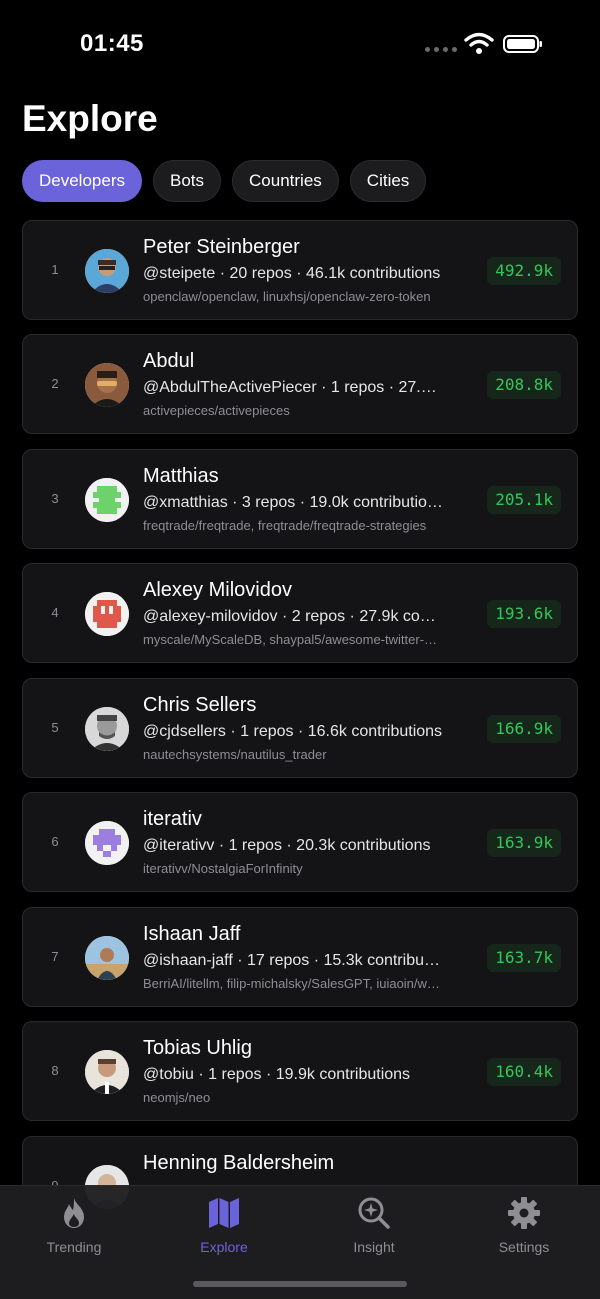 The width and height of the screenshot is (600, 1299). Describe the element at coordinates (90, 118) in the screenshot. I see `page-title: Explore` at that location.